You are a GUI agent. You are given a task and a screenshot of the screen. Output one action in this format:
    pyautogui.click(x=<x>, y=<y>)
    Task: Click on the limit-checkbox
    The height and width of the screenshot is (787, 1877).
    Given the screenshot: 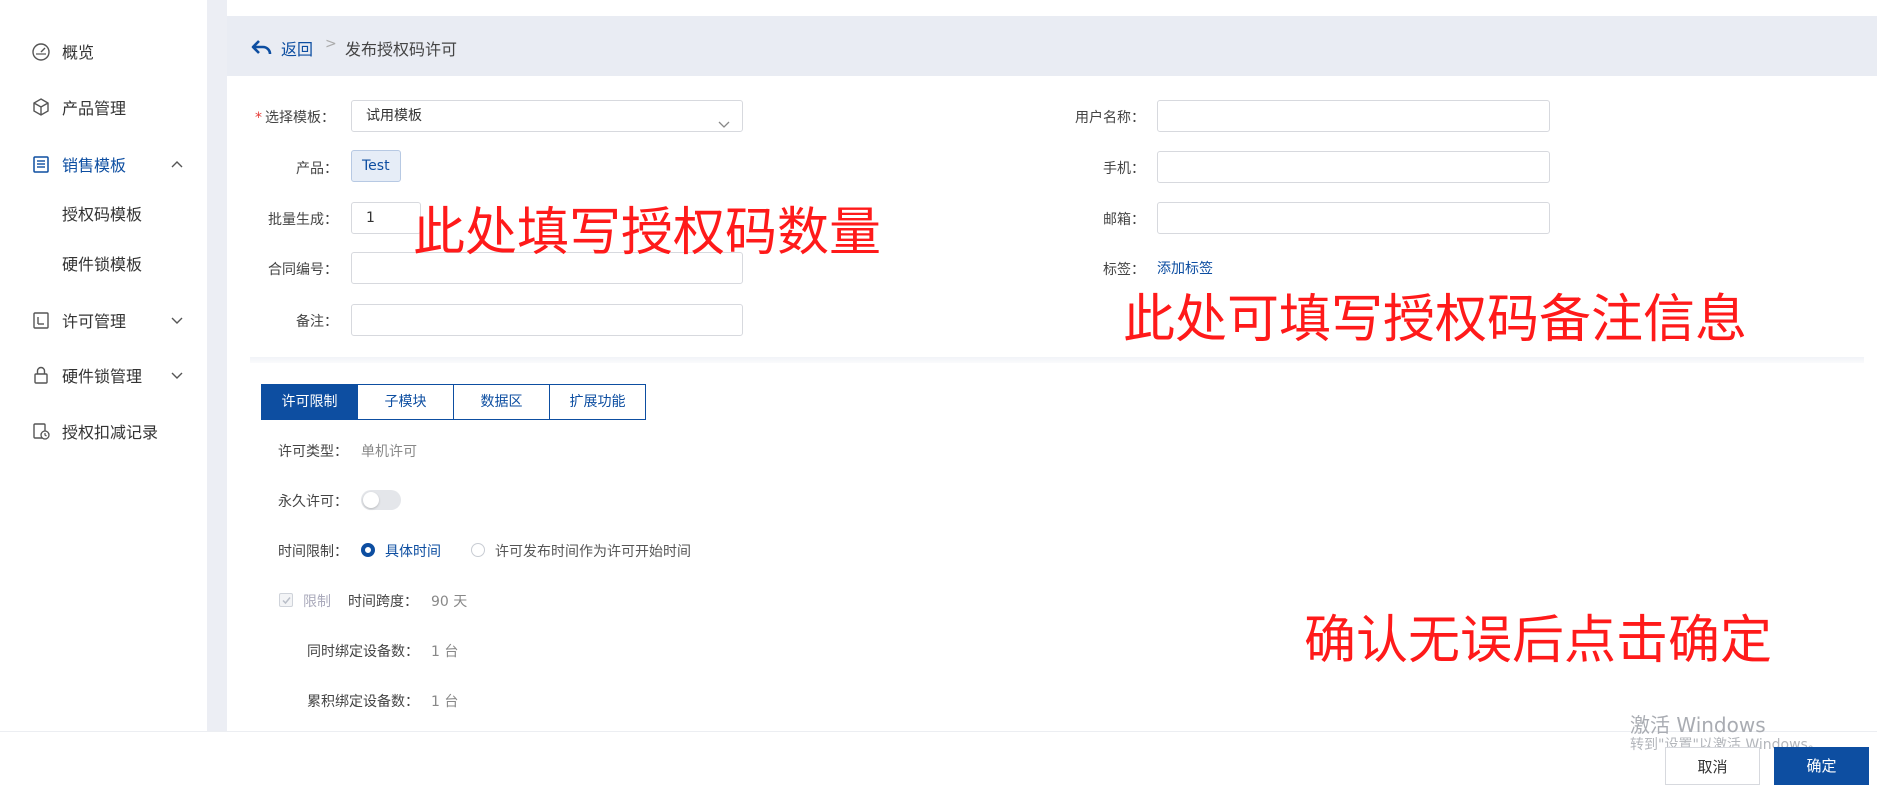 What is the action you would take?
    pyautogui.click(x=286, y=600)
    